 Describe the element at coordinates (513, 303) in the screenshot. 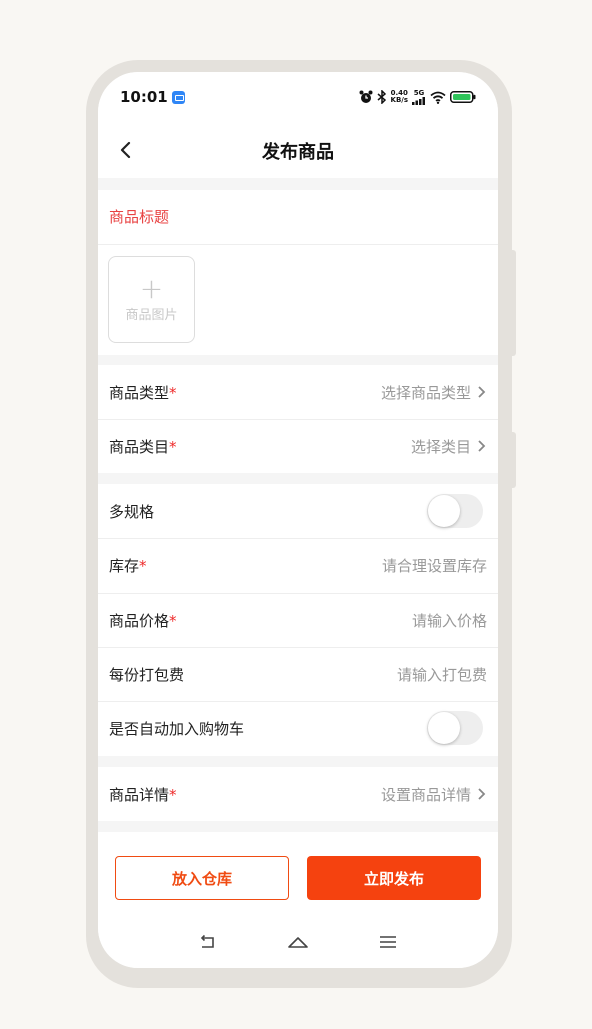

I see `volume-button` at that location.